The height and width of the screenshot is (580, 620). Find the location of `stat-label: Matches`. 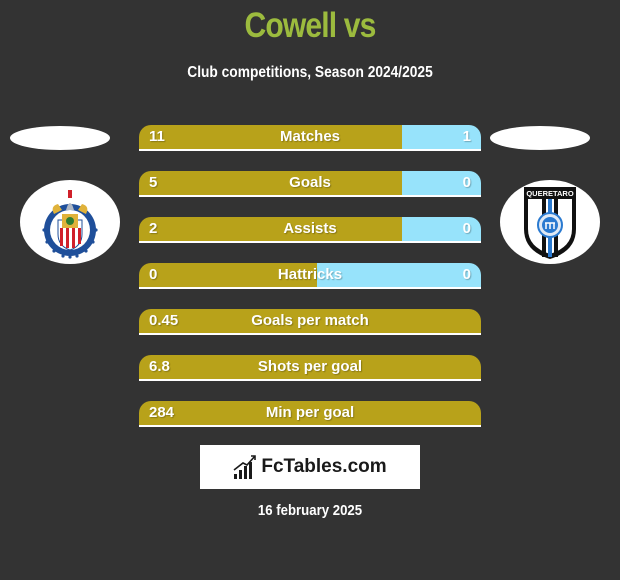

stat-label: Matches is located at coordinates (310, 136).